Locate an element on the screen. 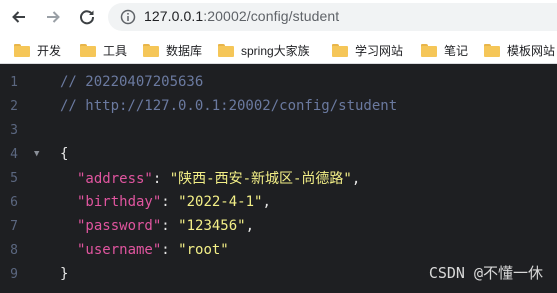 Image resolution: width=557 pixels, height=293 pixels. comment-url: // http://127.0.0.1:20002/config/student is located at coordinates (229, 106).